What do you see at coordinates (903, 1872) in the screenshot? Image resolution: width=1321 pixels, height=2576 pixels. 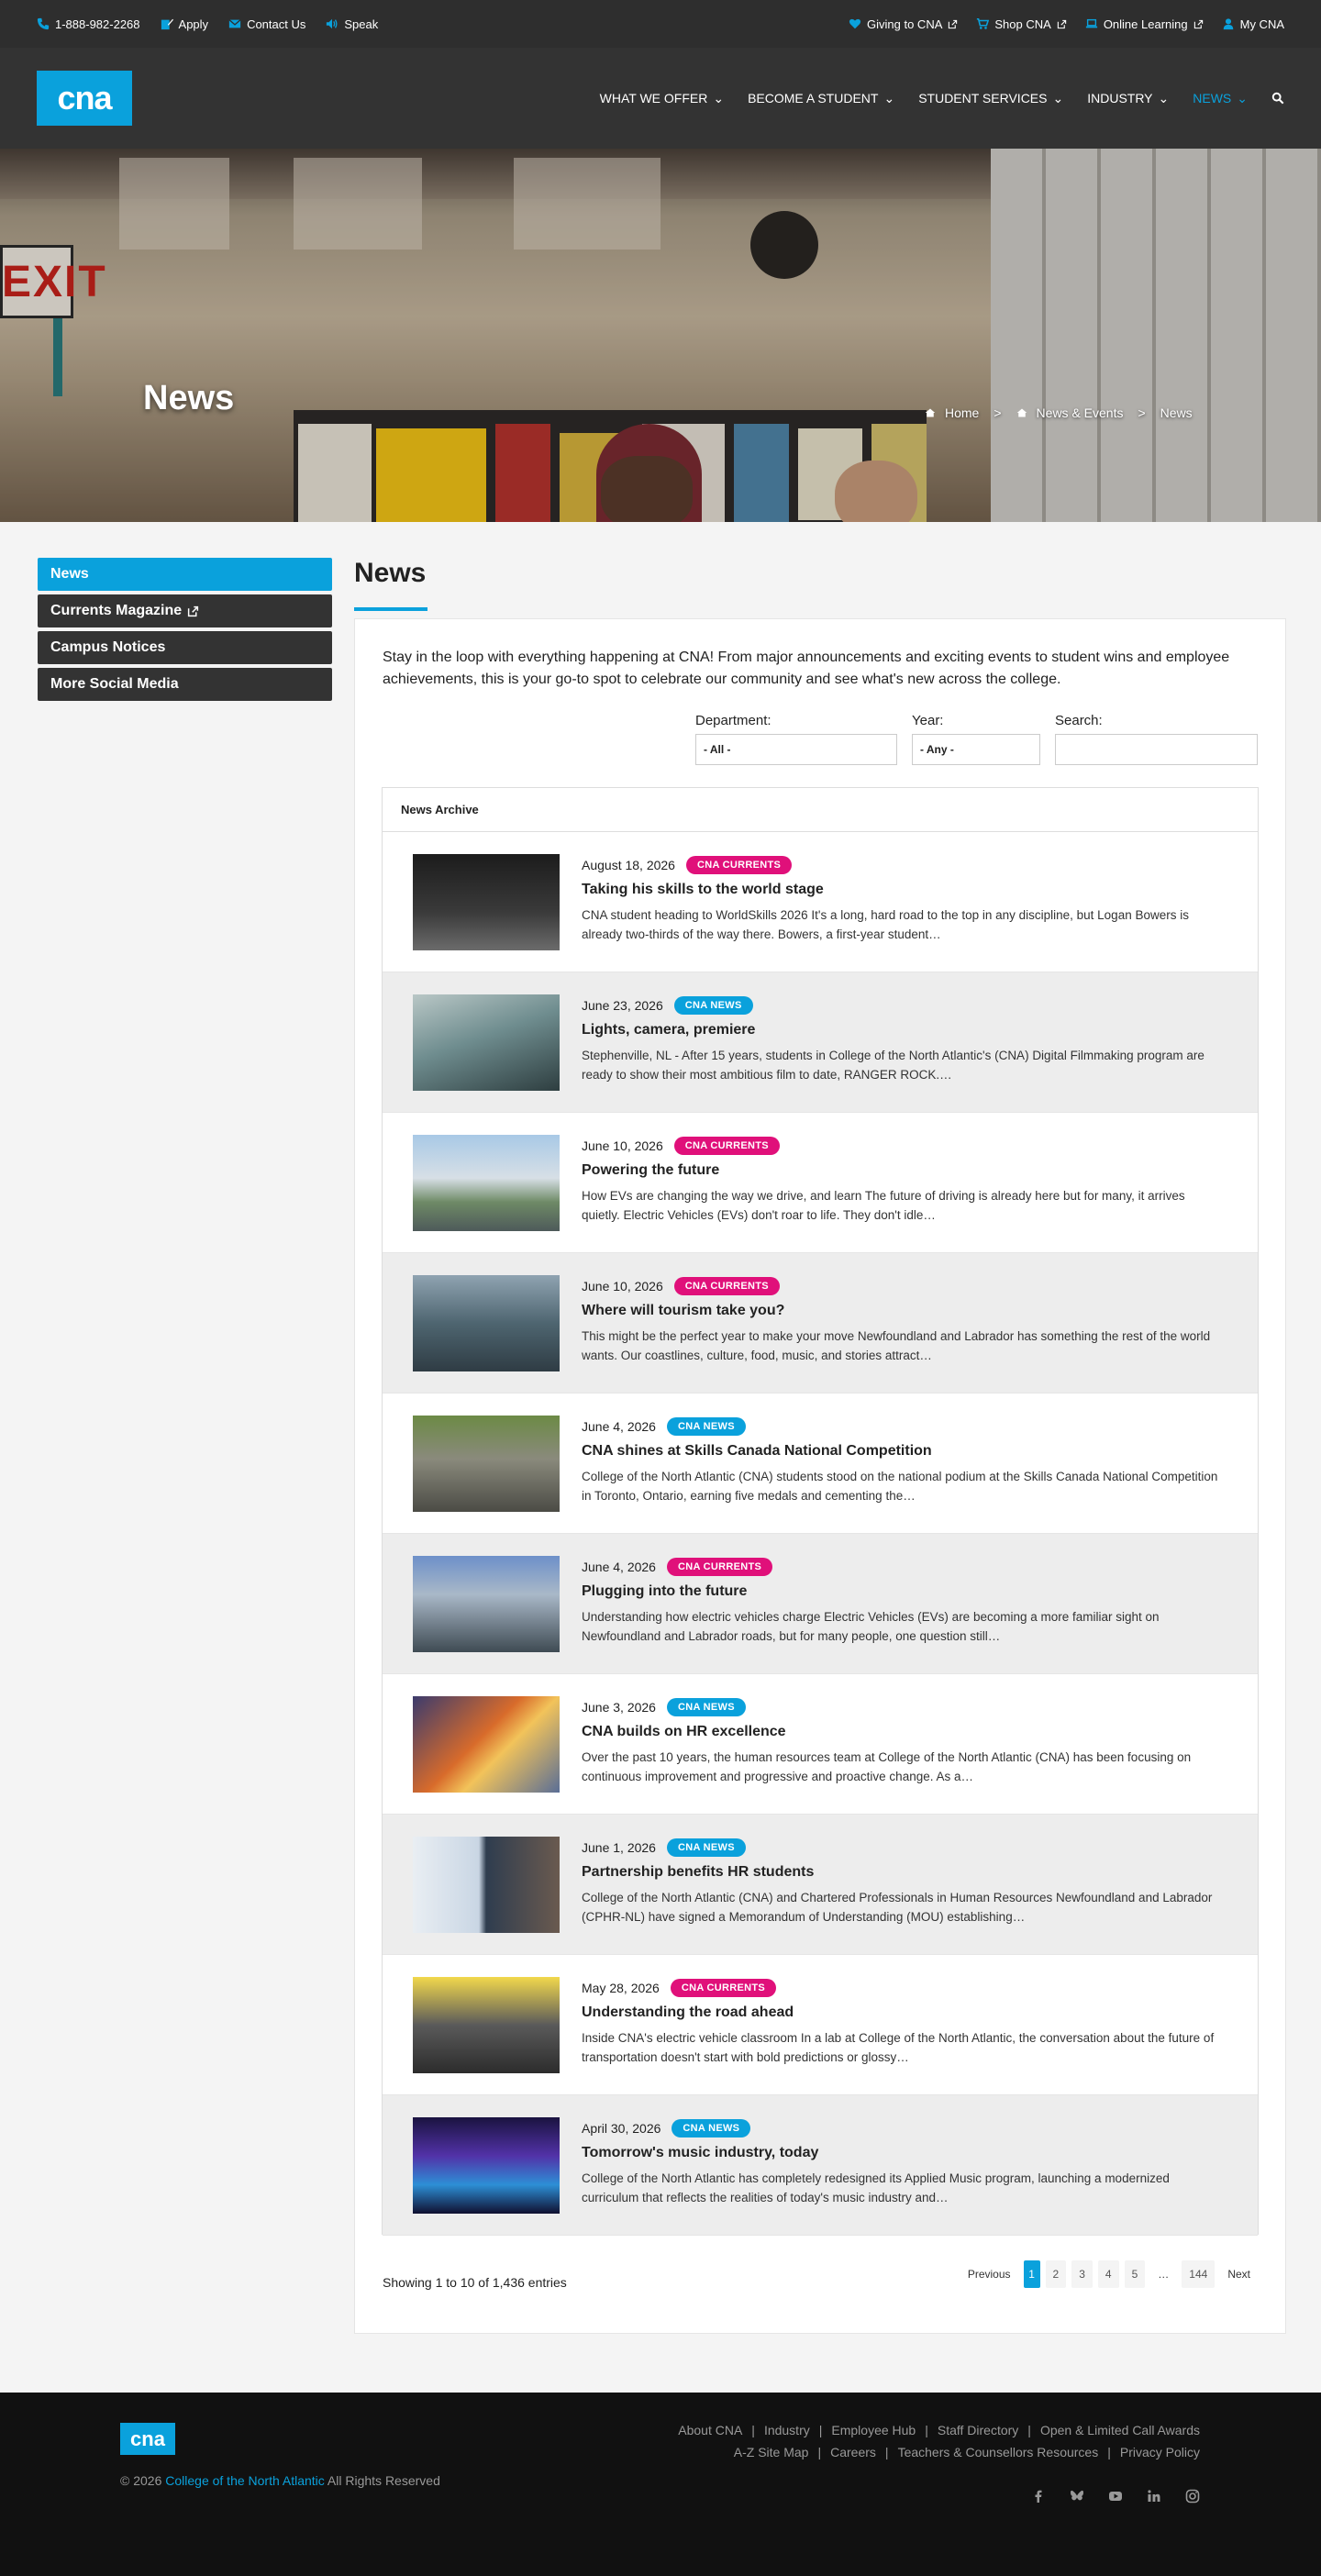 I see `article-title: Partnership benefits HR students` at bounding box center [903, 1872].